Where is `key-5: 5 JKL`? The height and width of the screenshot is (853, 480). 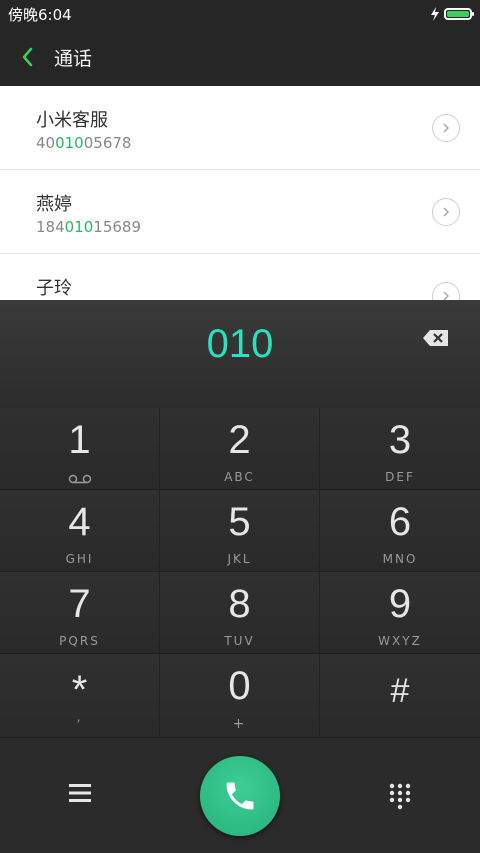 key-5: 5 JKL is located at coordinates (240, 531).